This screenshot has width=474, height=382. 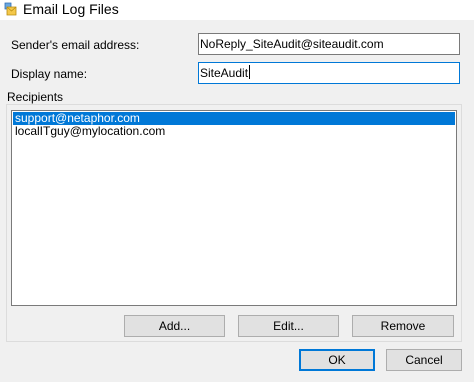 I want to click on sender-email-field: NoReply_SiteAudit@siteaudit.com, so click(x=329, y=44).